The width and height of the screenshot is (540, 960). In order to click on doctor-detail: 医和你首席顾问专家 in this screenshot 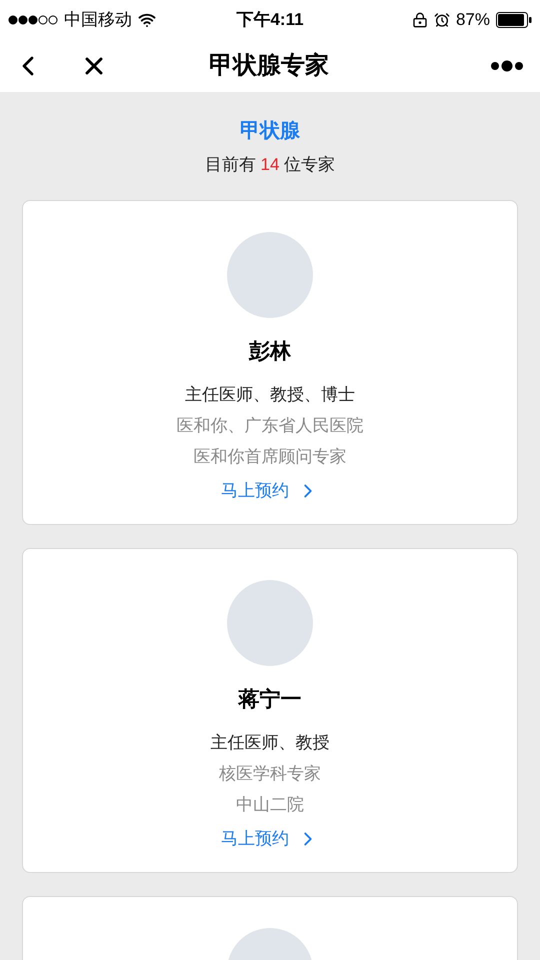, I will do `click(270, 457)`.